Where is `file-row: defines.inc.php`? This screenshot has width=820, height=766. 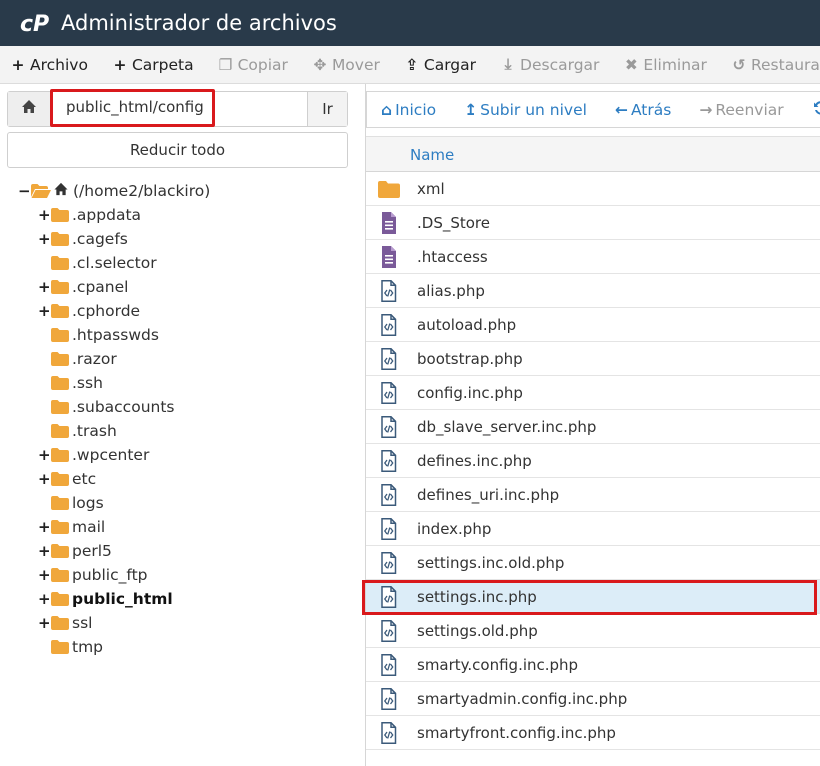
file-row: defines.inc.php is located at coordinates (593, 461).